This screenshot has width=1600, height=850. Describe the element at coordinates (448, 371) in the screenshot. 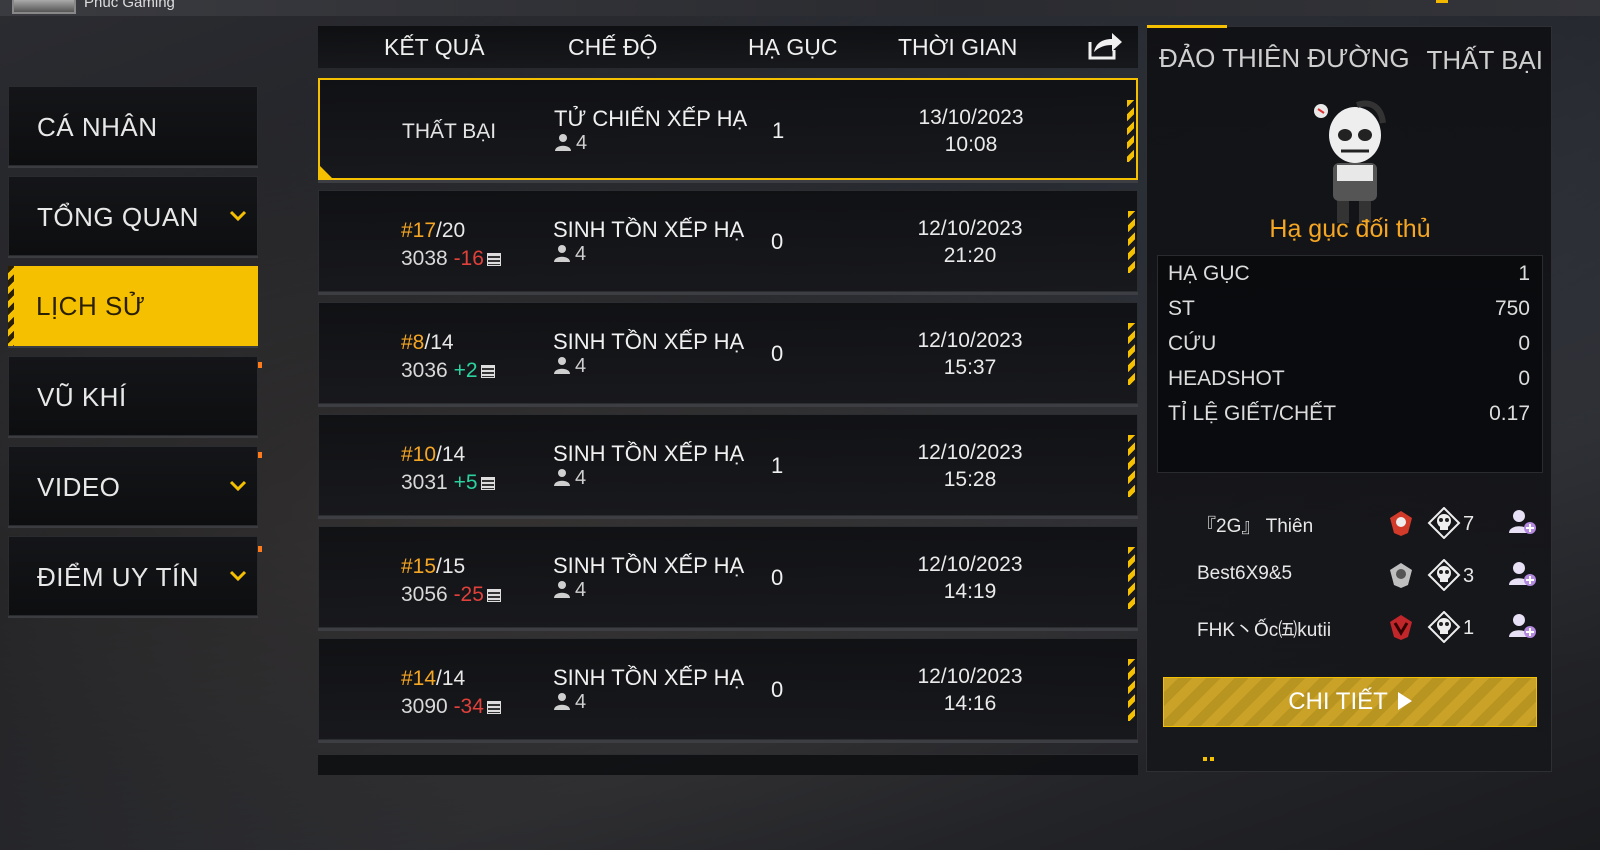

I see `rank-points: 3036 +2` at that location.